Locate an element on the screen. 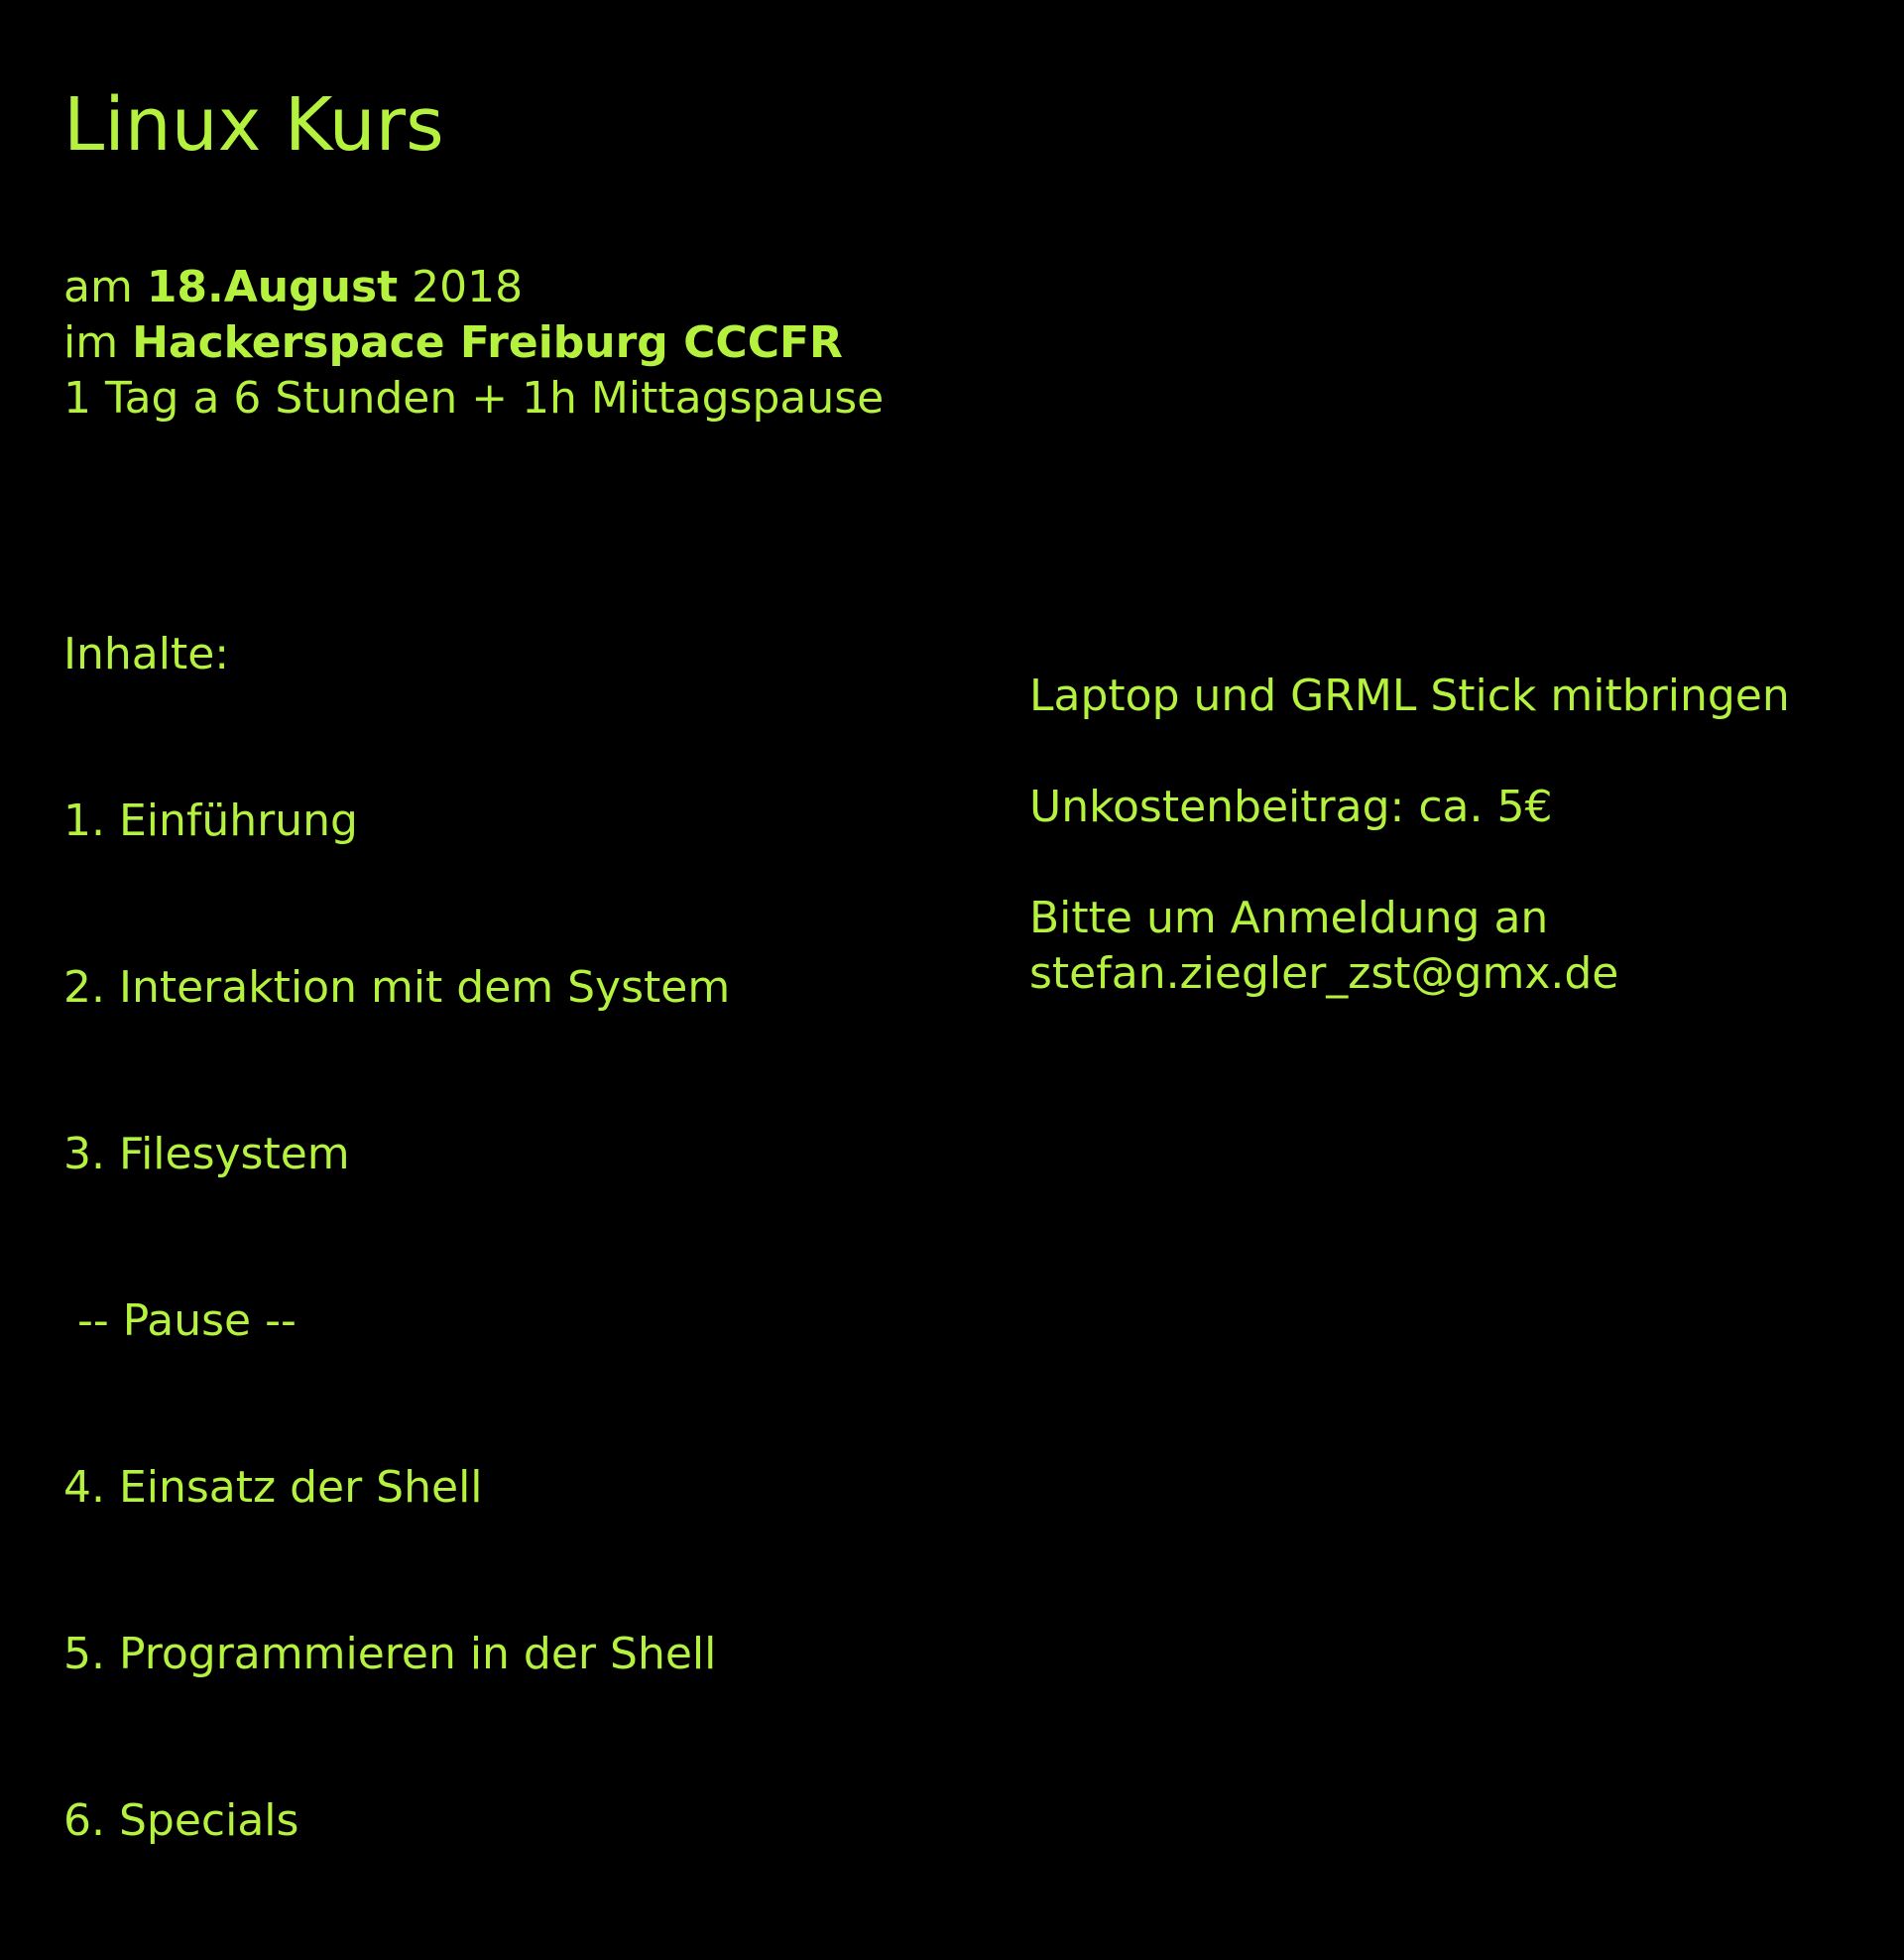 This screenshot has width=1904, height=1960. registration-text: Bitte um Anmeldung an is located at coordinates (1289, 918).